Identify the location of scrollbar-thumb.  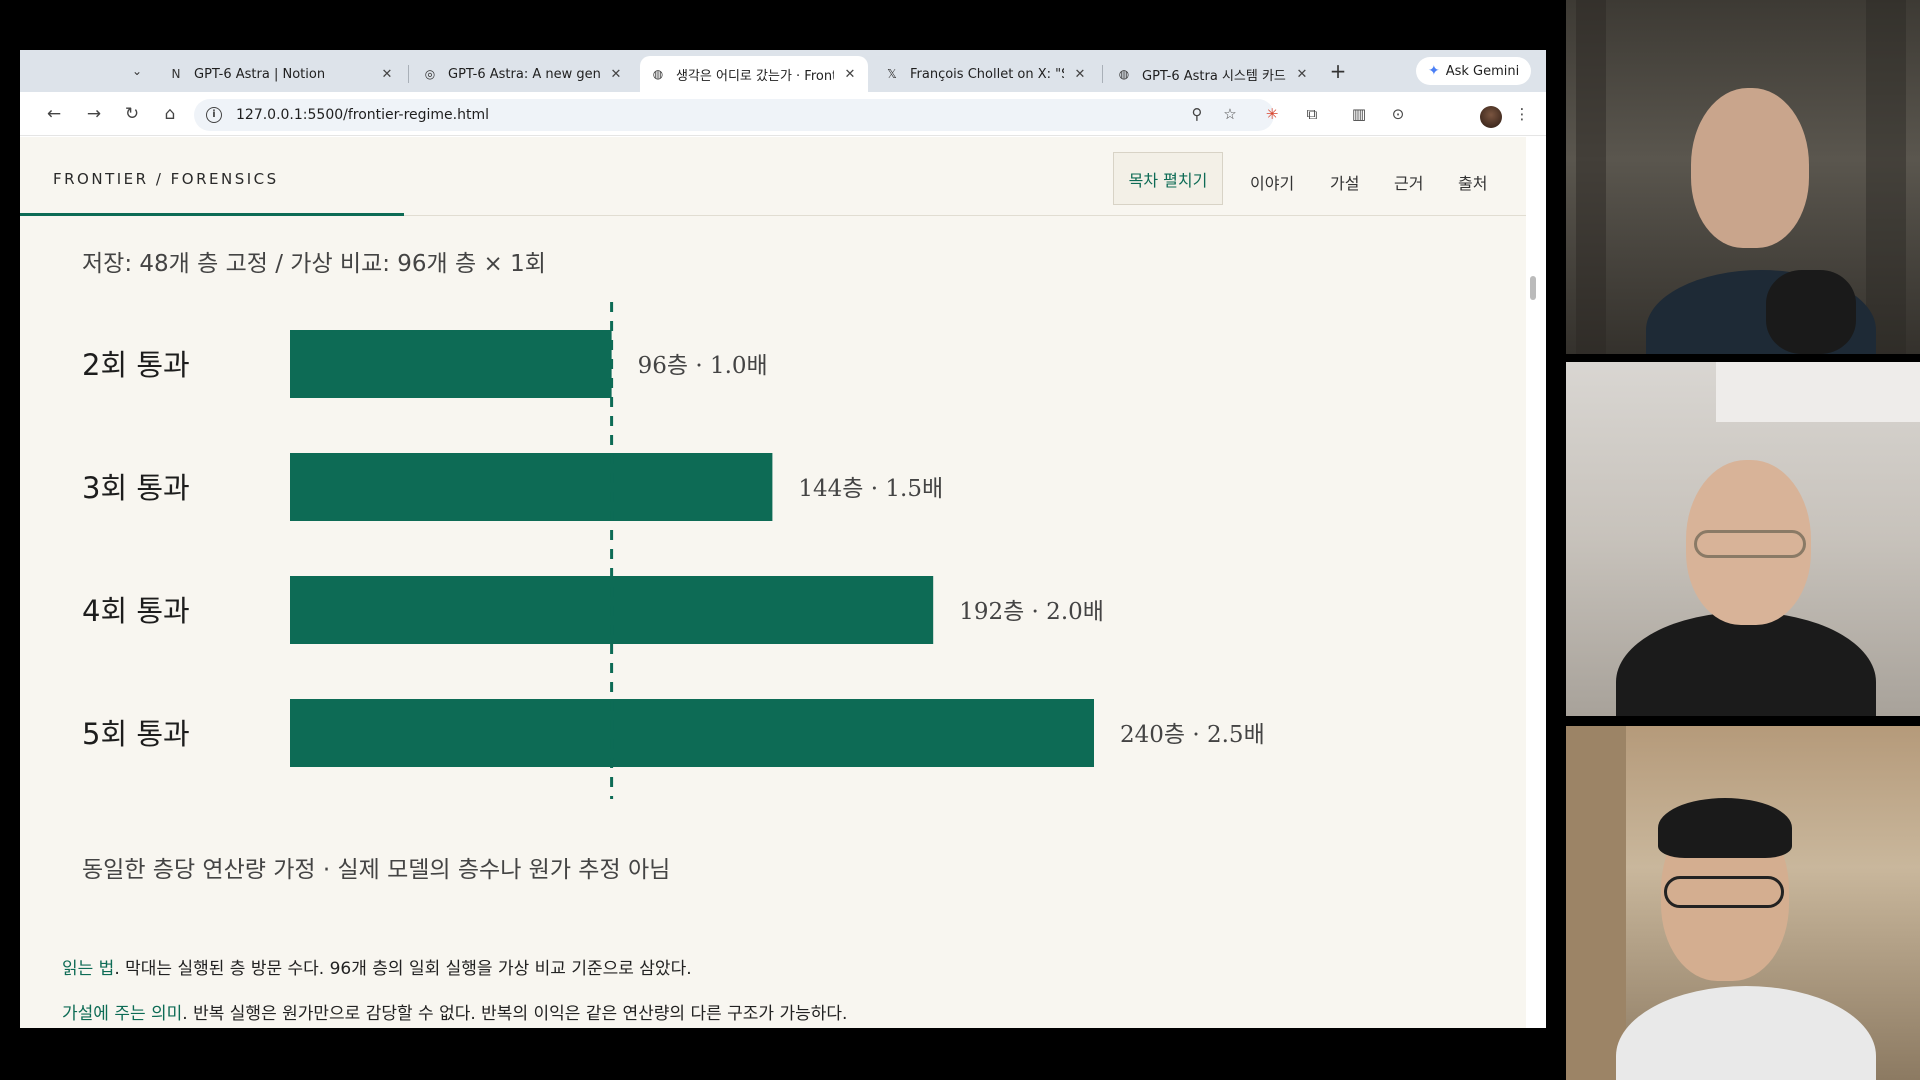
(1533, 288).